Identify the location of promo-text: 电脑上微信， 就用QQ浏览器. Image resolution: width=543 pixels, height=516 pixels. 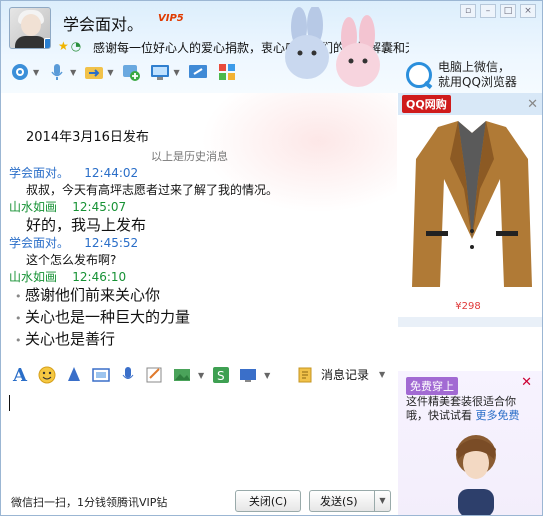
(477, 75).